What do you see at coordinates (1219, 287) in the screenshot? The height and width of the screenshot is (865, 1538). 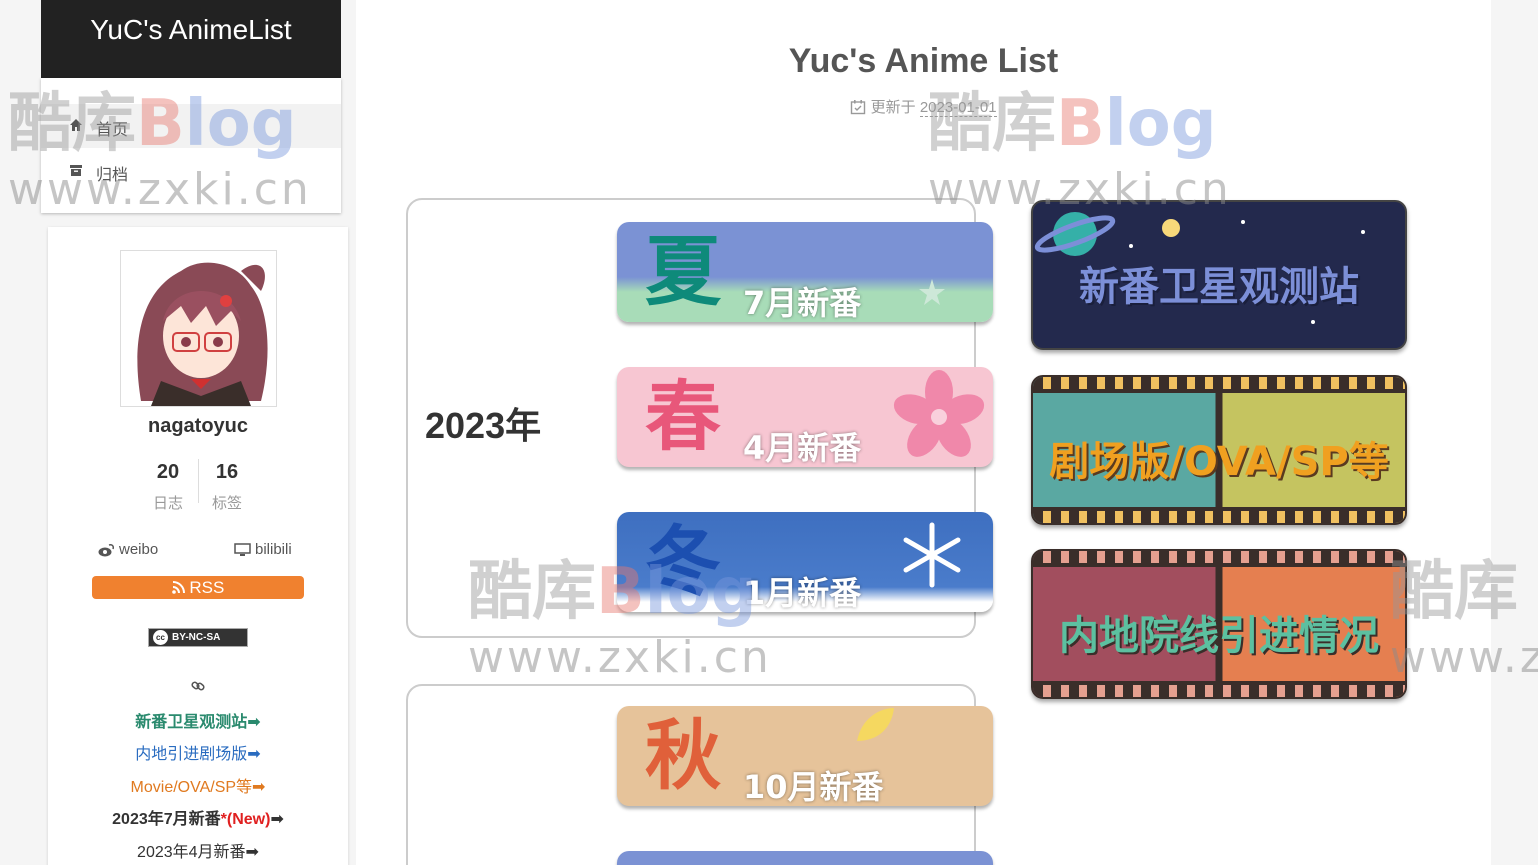 I see `satellite-banner-label: 新番卫星观测站` at bounding box center [1219, 287].